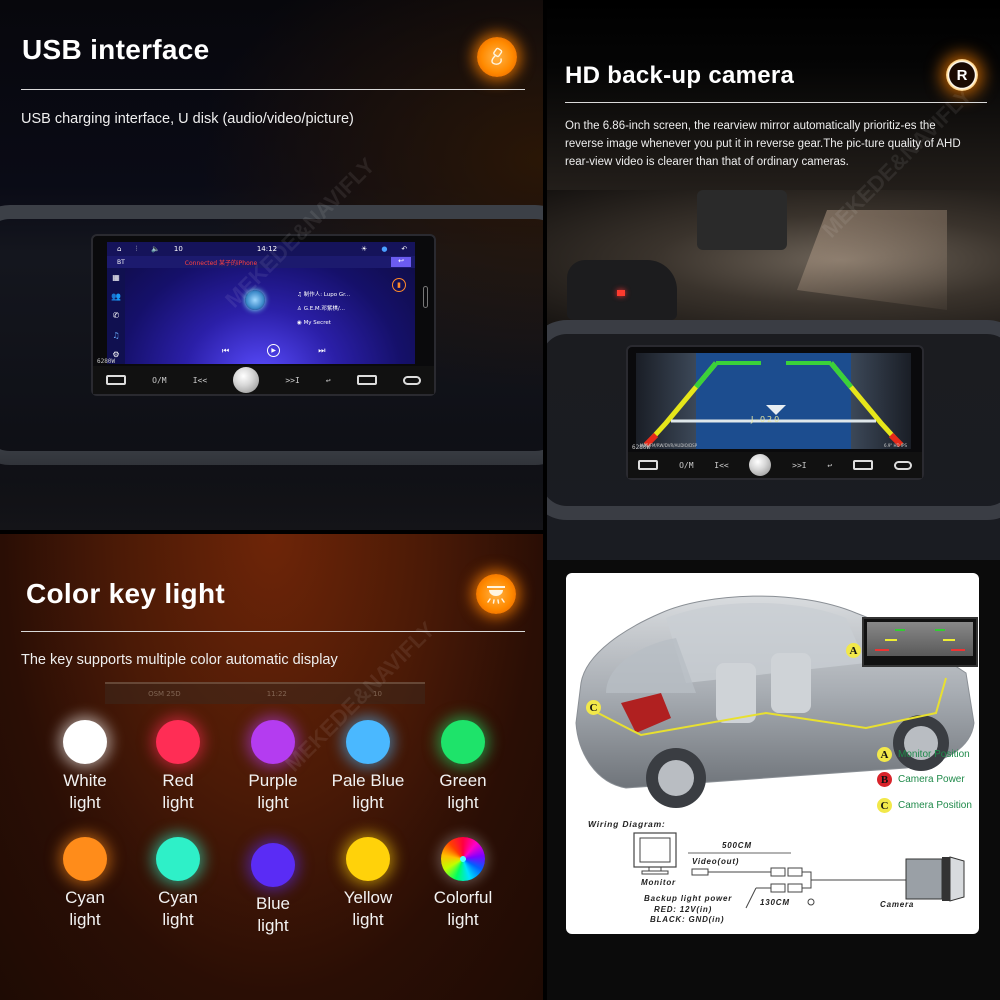 The height and width of the screenshot is (1000, 1000). What do you see at coordinates (271, 485) in the screenshot?
I see `console-lower` at bounding box center [271, 485].